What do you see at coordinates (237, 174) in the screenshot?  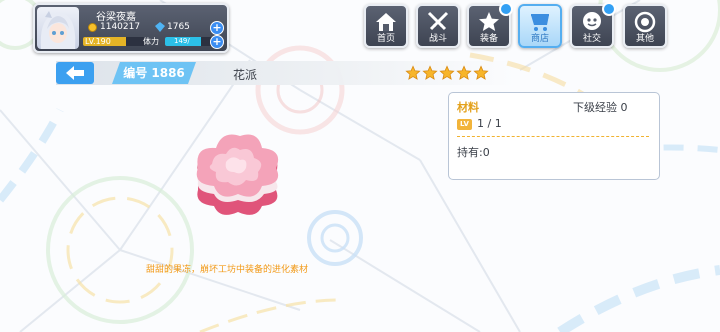 I see `flower-jelly-item-image` at bounding box center [237, 174].